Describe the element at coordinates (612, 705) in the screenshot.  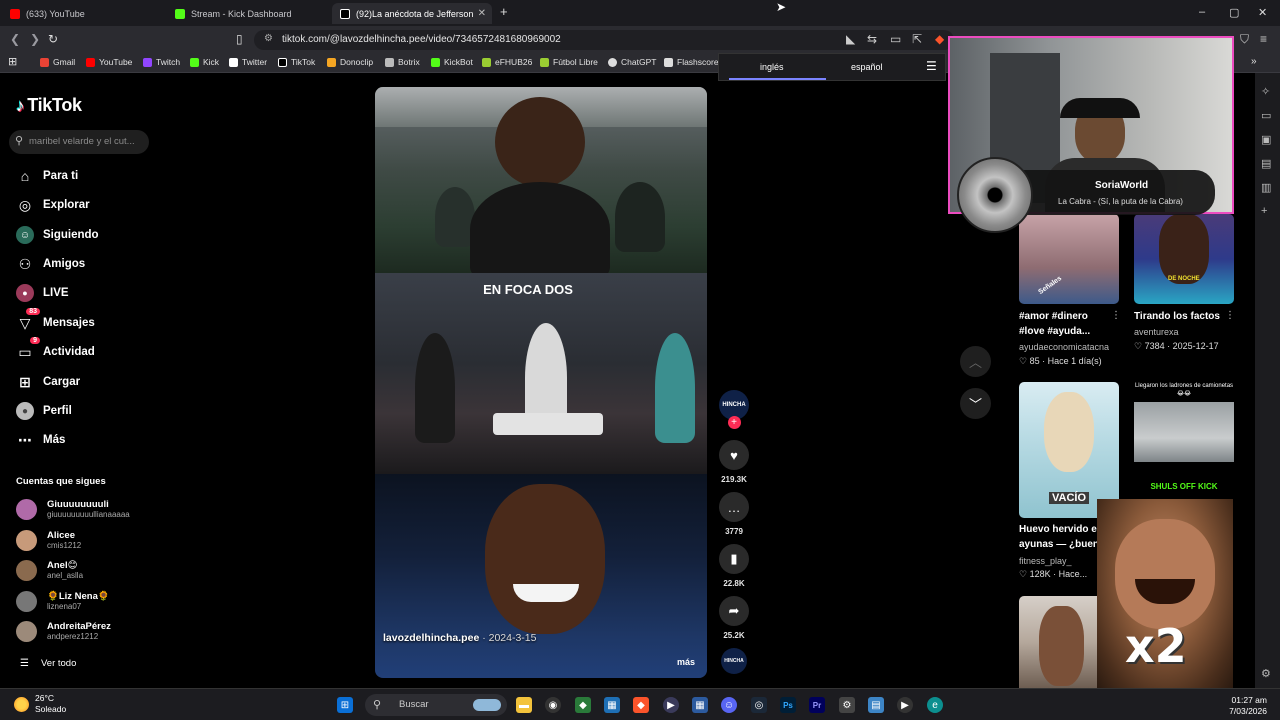
I see `app-icon: ▦` at that location.